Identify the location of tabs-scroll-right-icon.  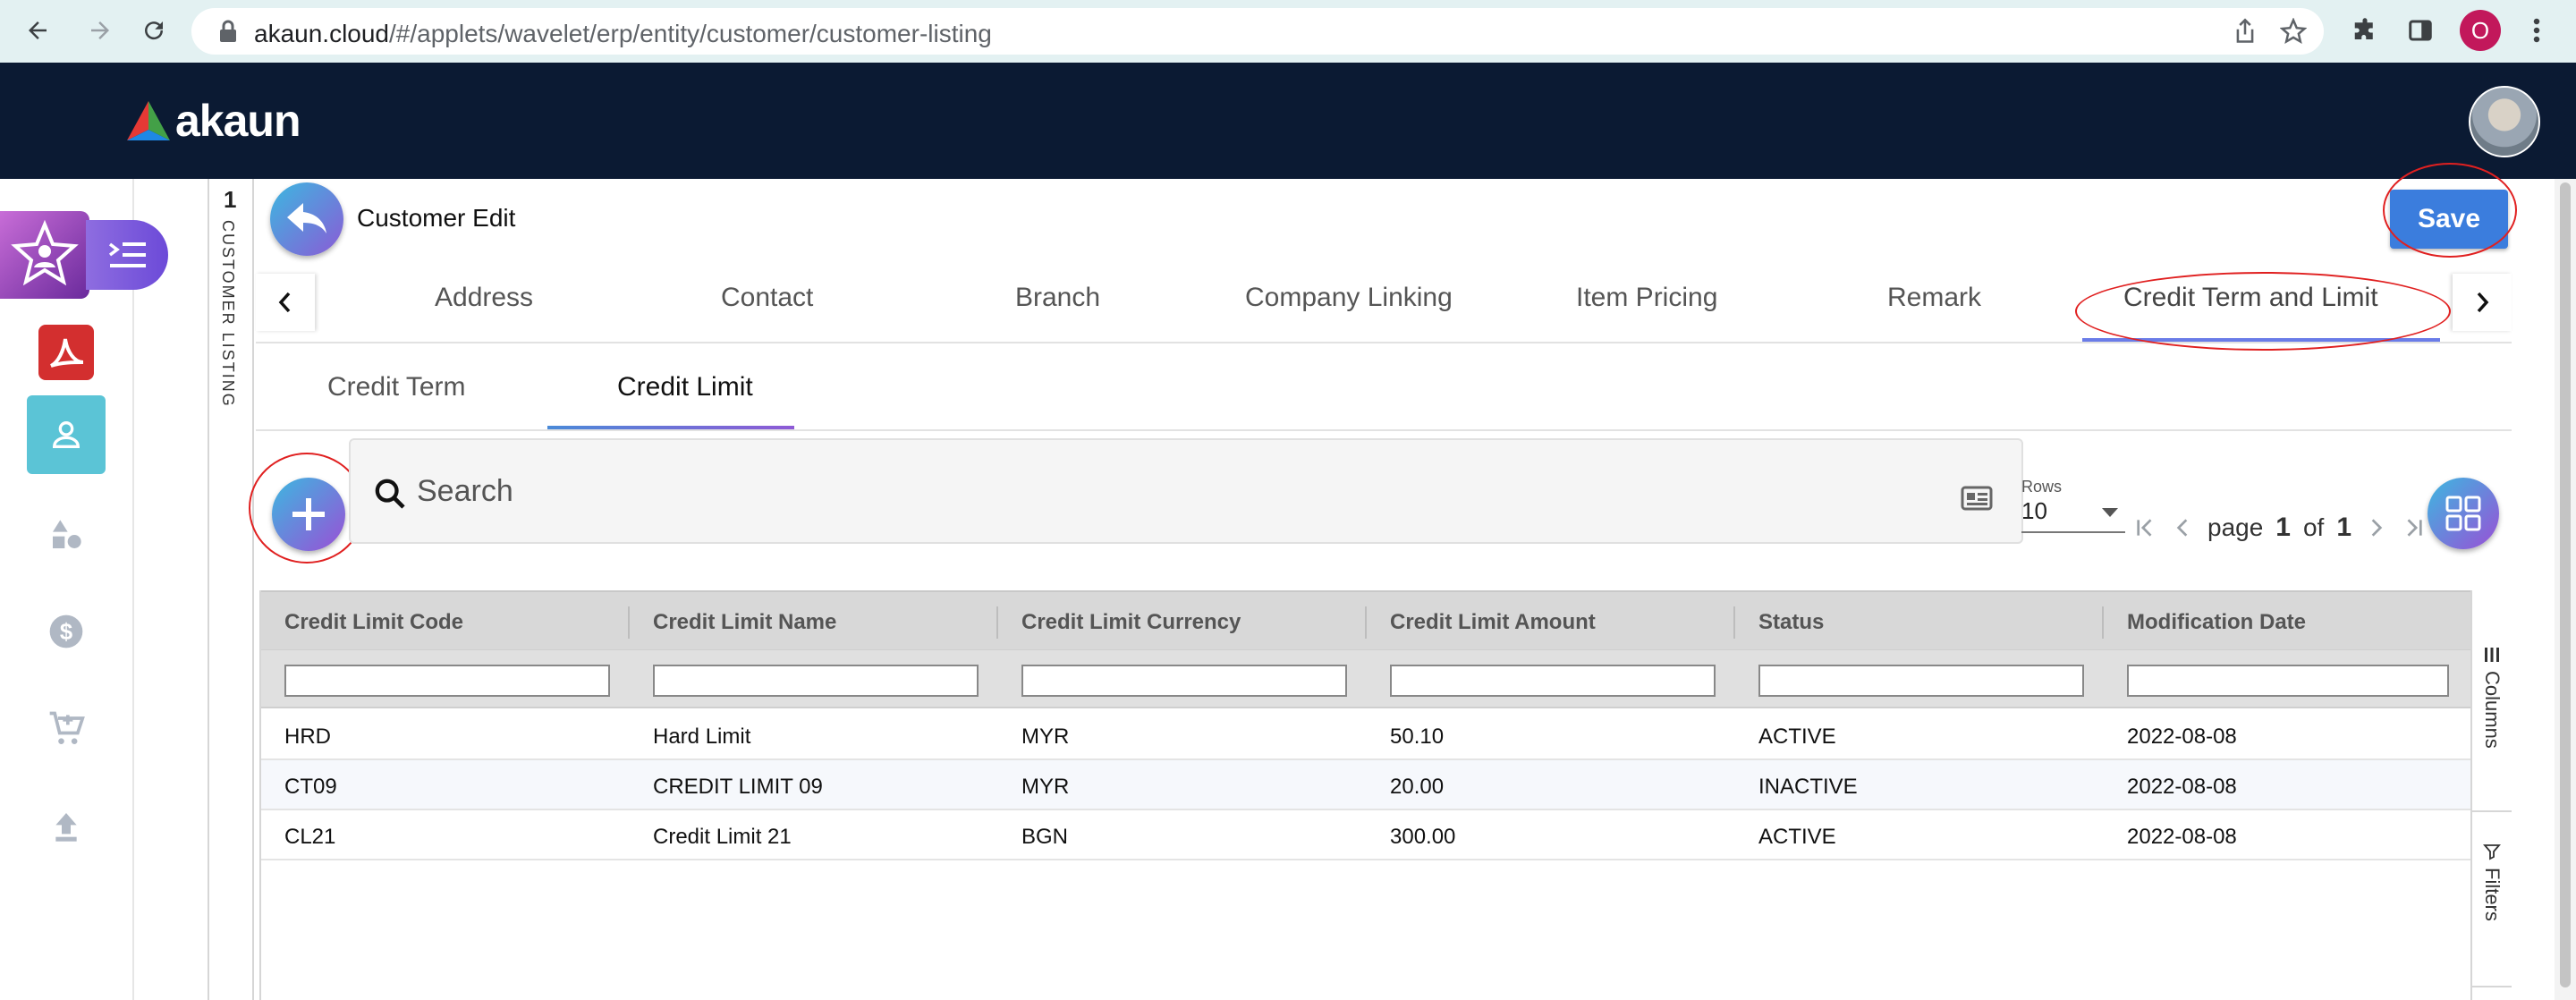
(2482, 303).